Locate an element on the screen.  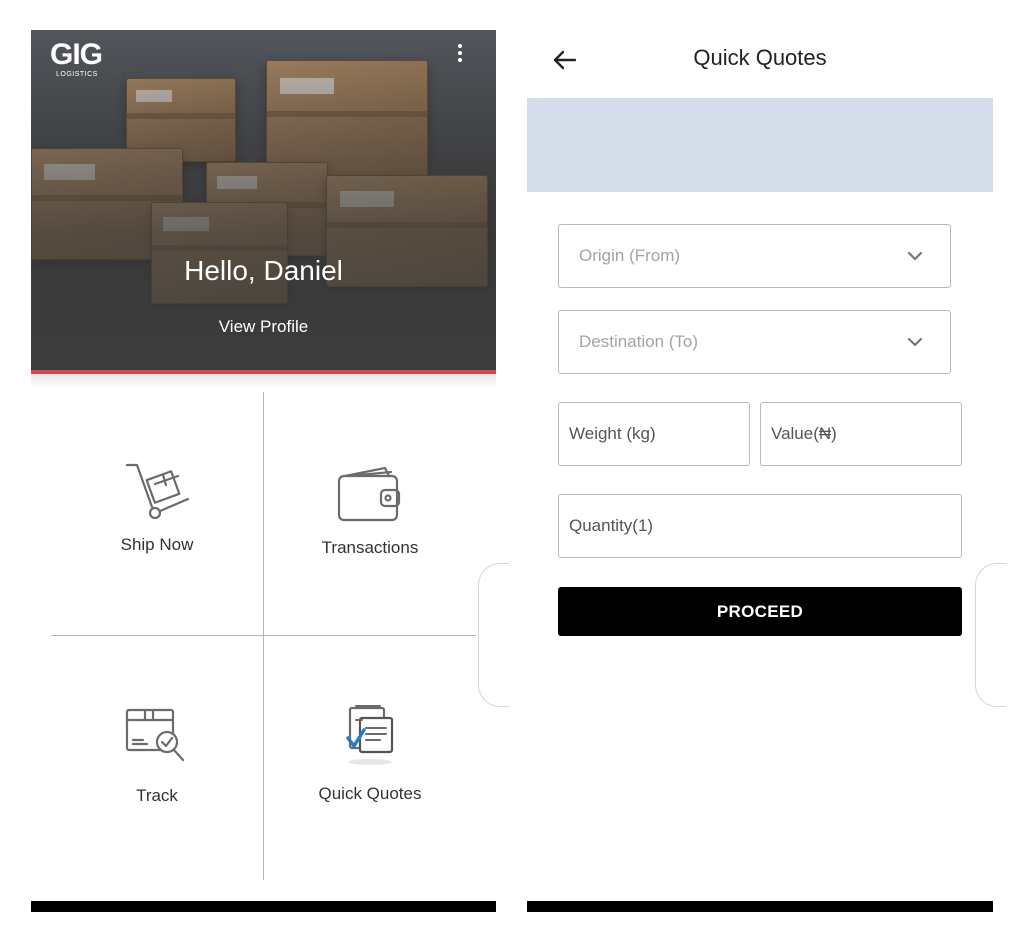
logo-subtext: LOGISTICS is located at coordinates (77, 74).